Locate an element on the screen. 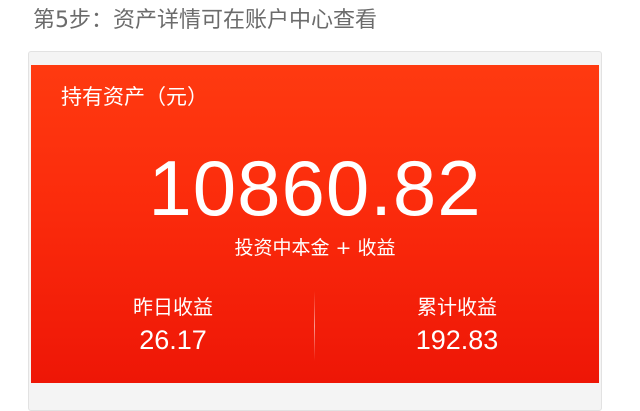 The width and height of the screenshot is (640, 411). yesterday-earnings-label: 昨日收益 is located at coordinates (173, 307).